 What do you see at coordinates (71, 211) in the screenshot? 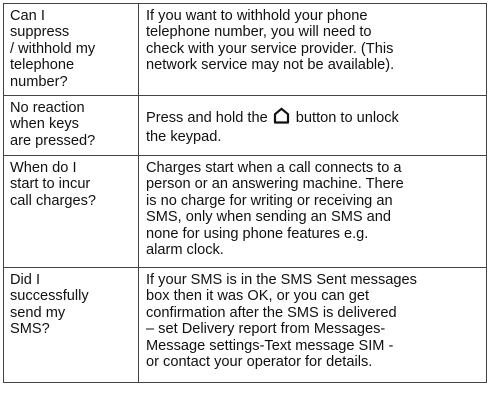
I see `faq-question: When do I start to incur call charges?` at bounding box center [71, 211].